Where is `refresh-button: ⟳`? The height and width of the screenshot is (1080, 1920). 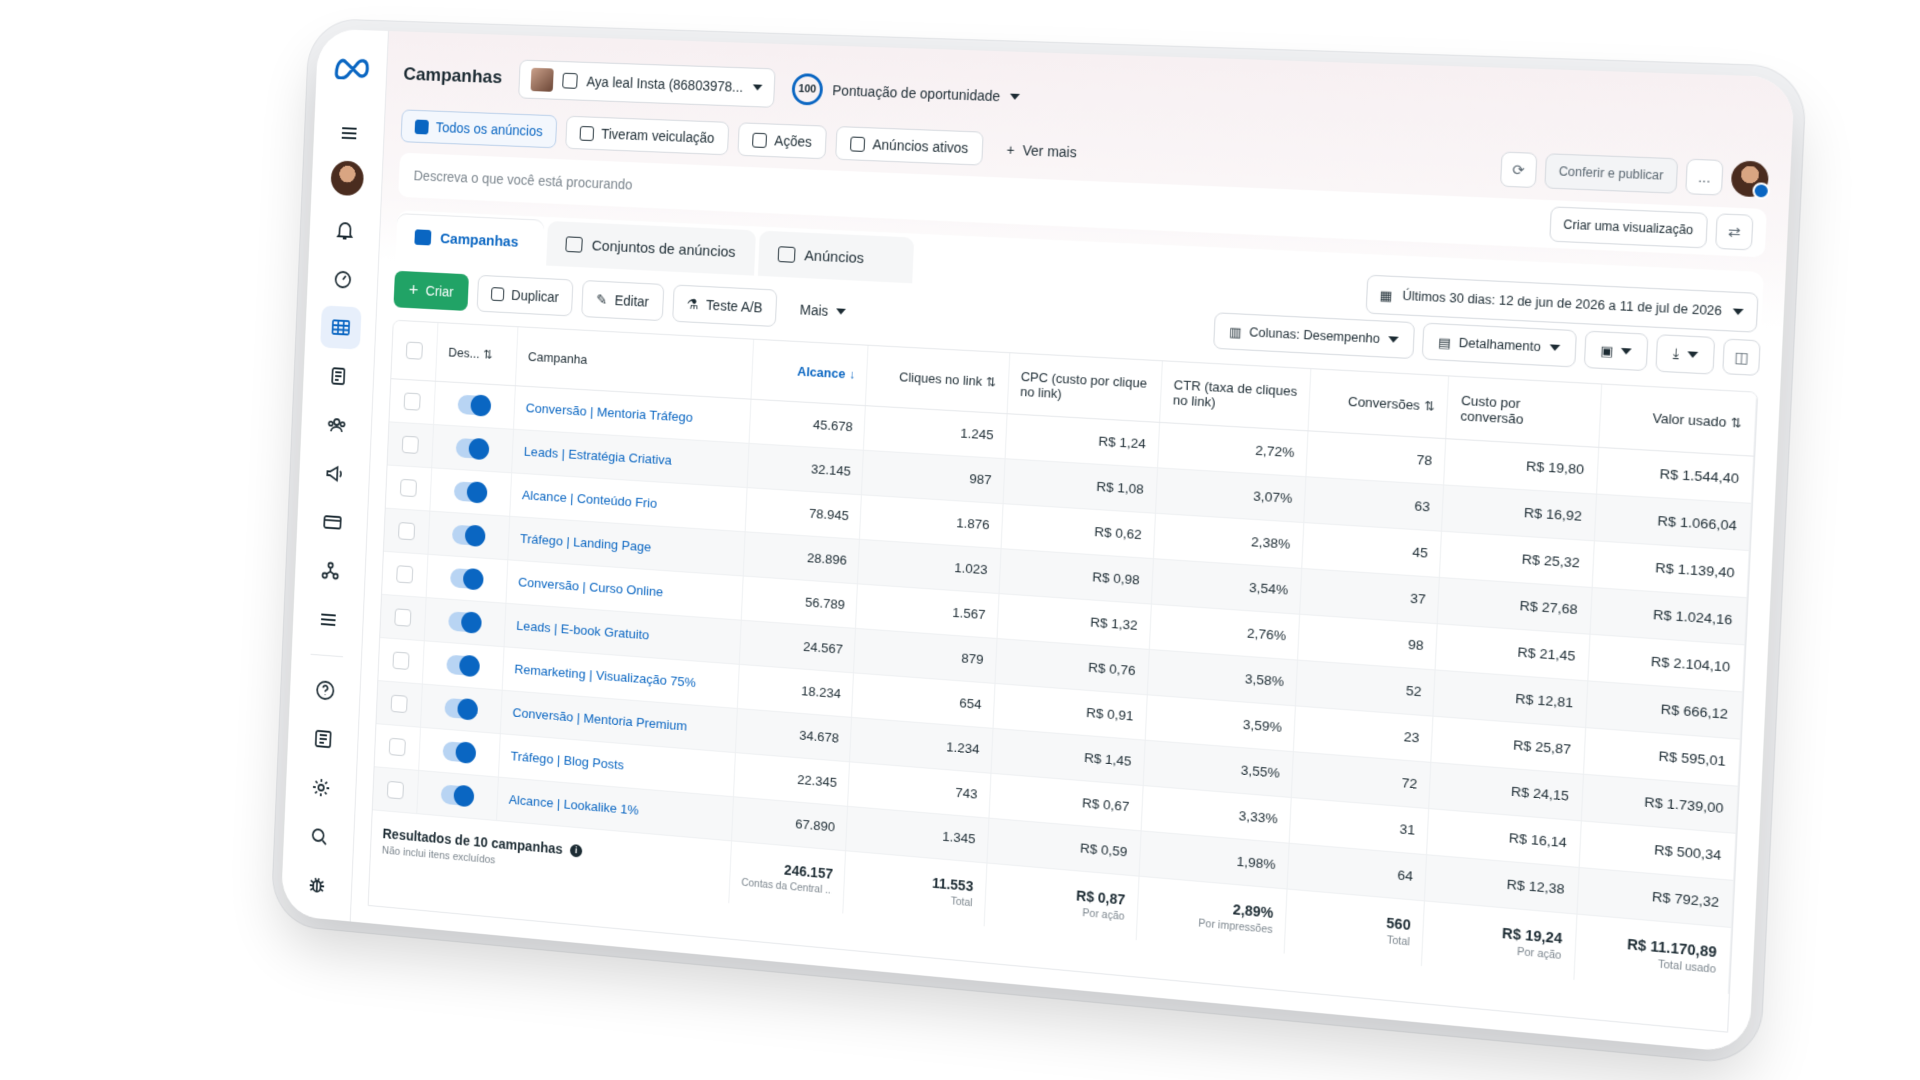
refresh-button: ⟳ is located at coordinates (1518, 170).